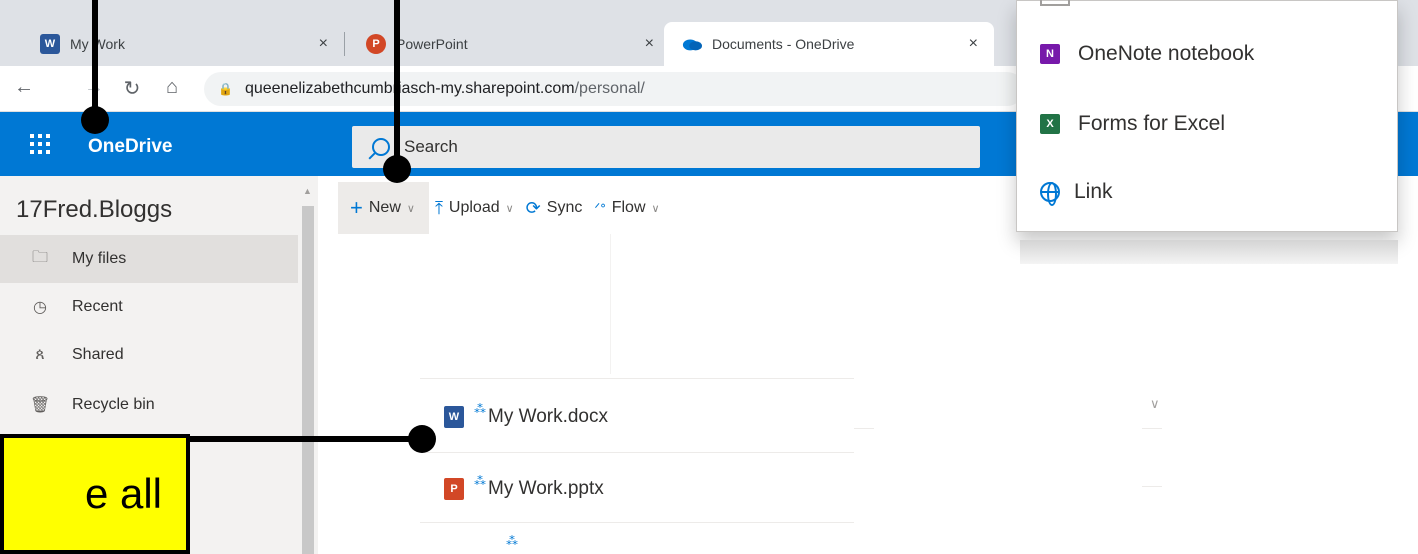  I want to click on nav-scrollbar: ▲, so click(308, 365).